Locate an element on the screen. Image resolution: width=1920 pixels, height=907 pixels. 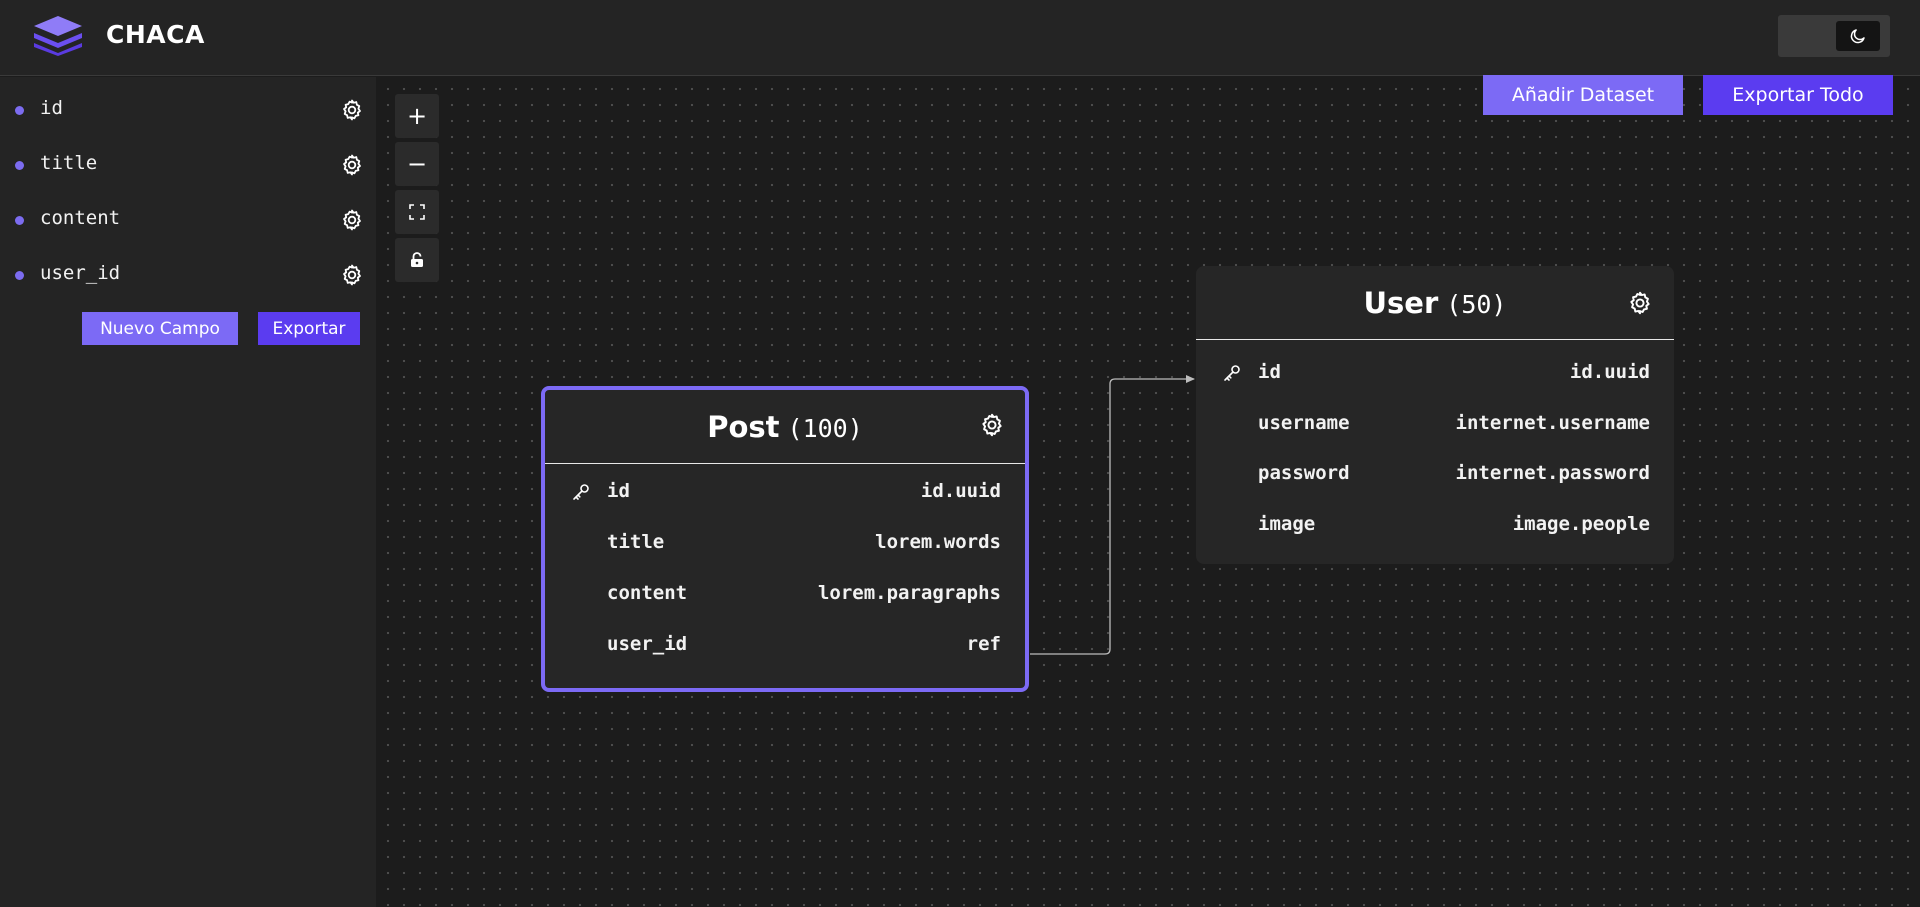
sidebar-field-label: title is located at coordinates (69, 163).